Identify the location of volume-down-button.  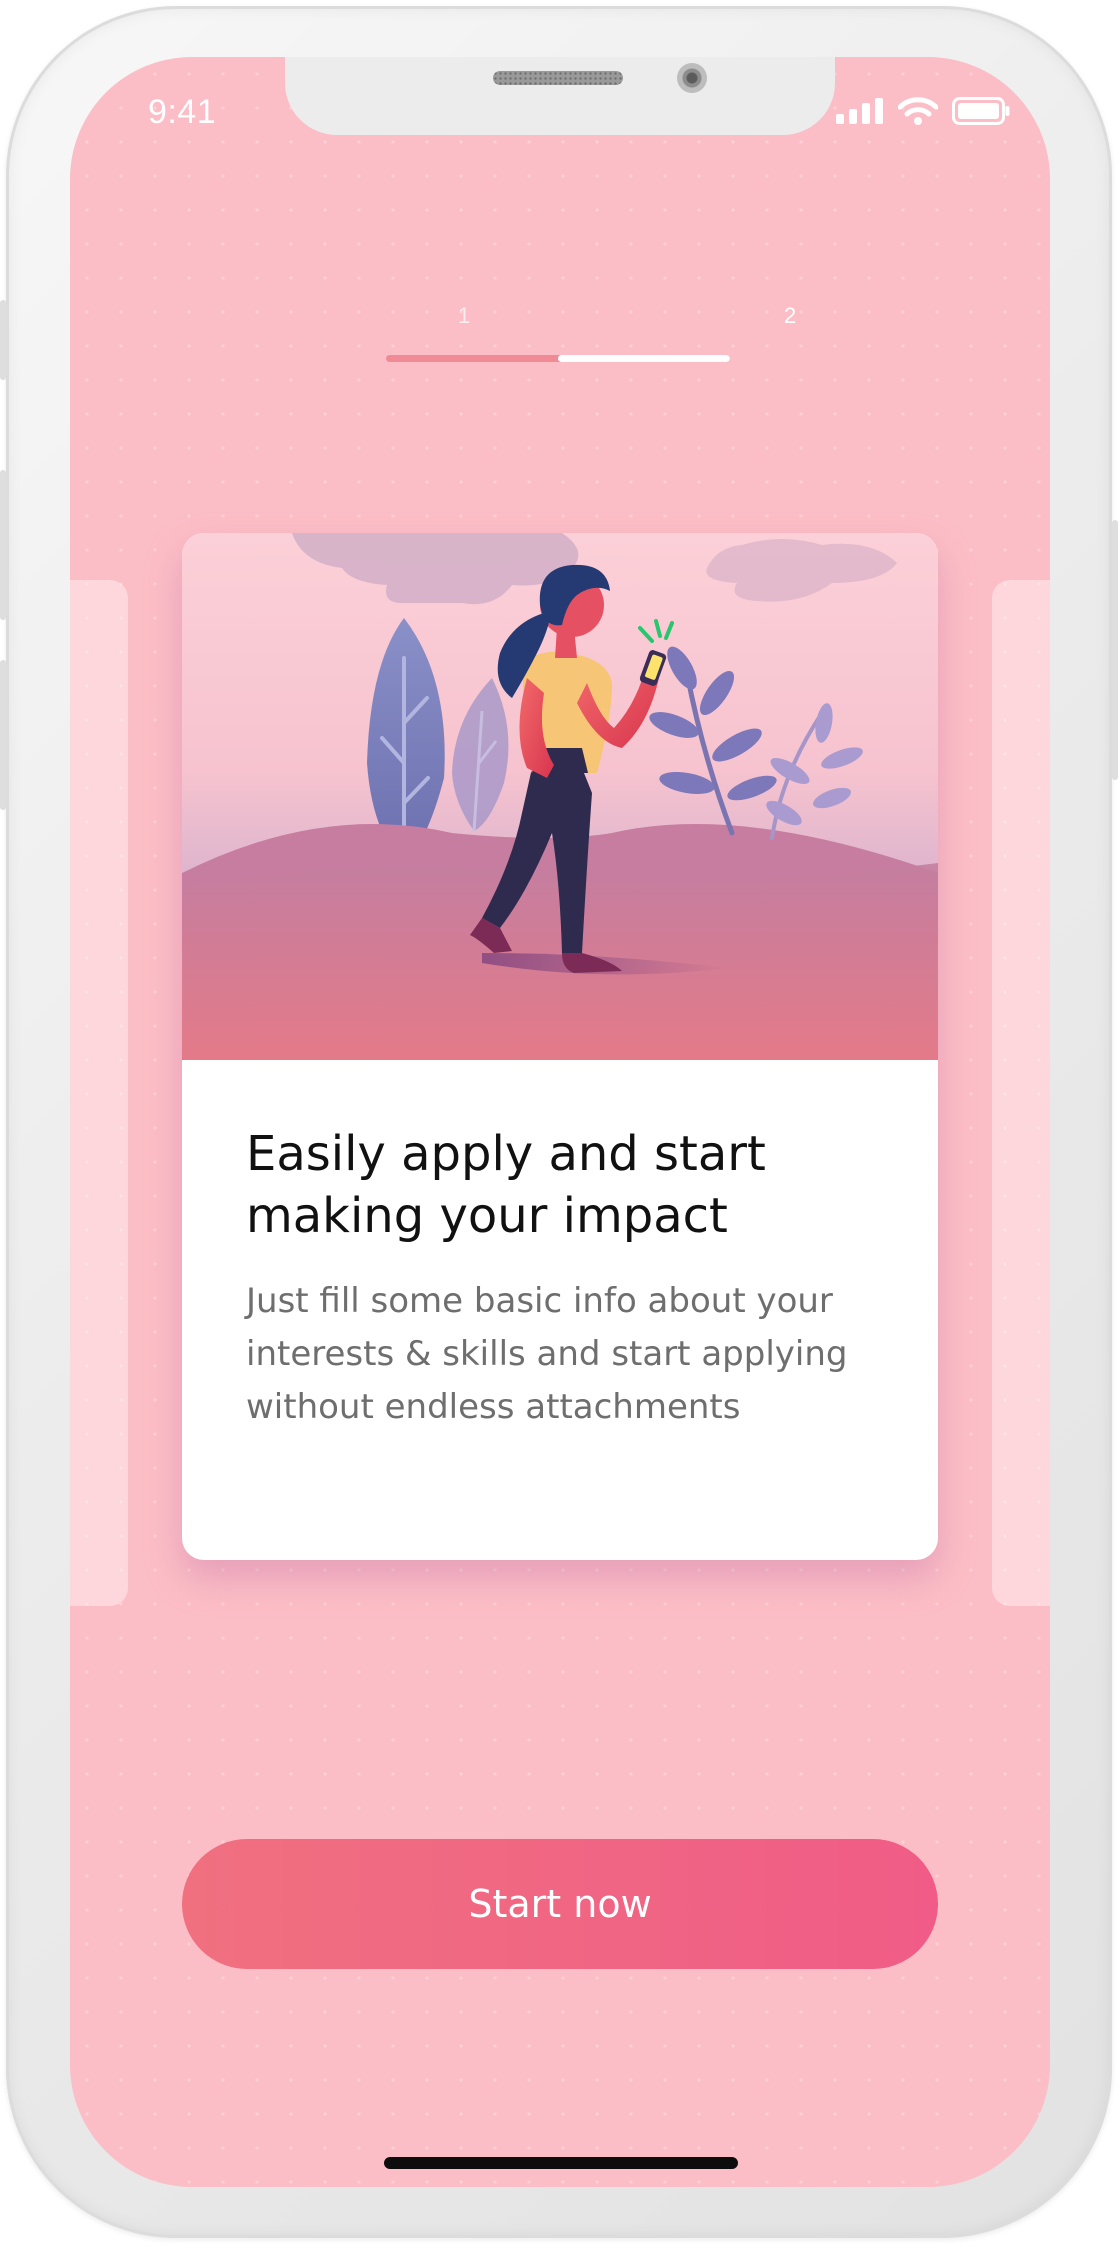
(3, 735).